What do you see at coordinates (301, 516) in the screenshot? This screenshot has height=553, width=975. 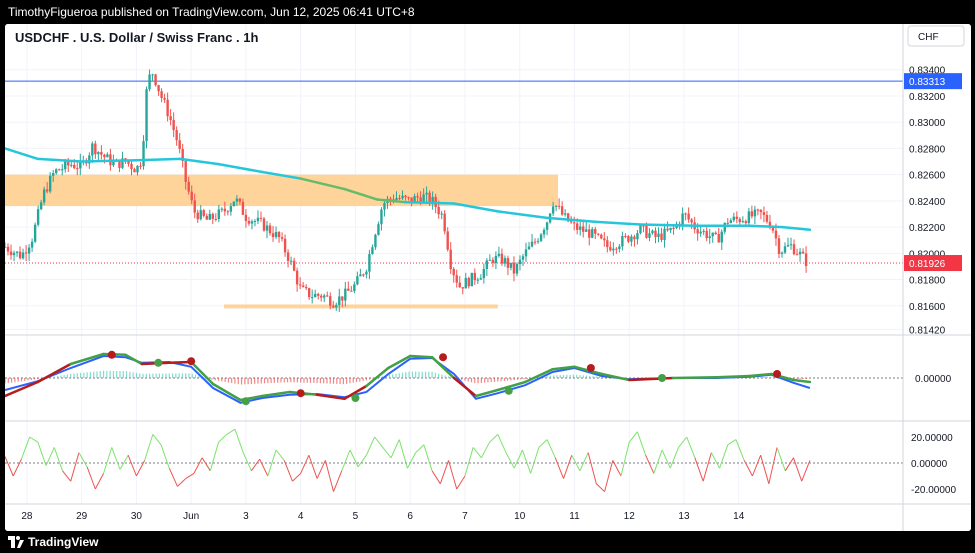 I see `time-tick-label: 4` at bounding box center [301, 516].